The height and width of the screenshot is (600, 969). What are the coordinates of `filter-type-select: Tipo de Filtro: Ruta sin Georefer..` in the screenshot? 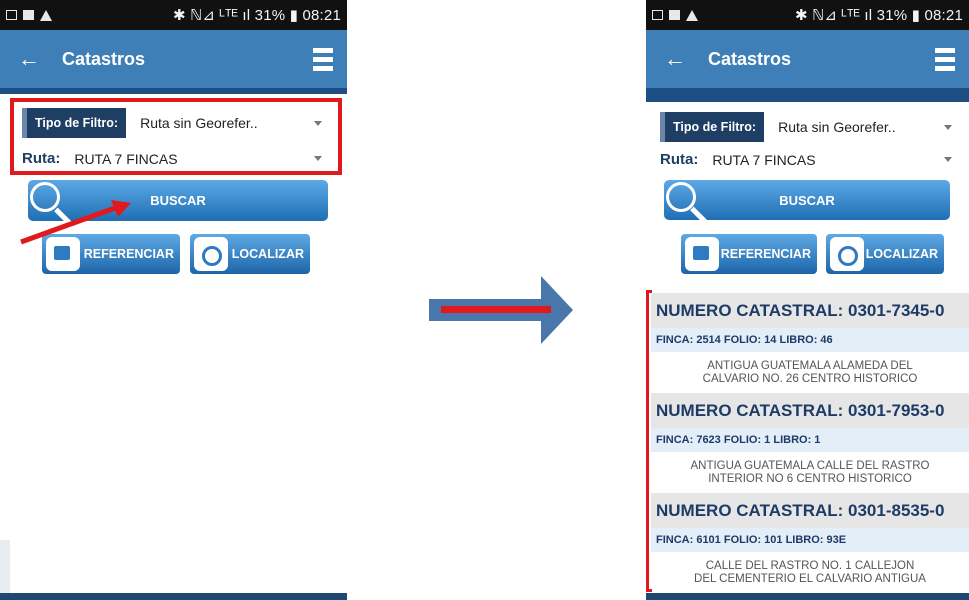 It's located at (806, 127).